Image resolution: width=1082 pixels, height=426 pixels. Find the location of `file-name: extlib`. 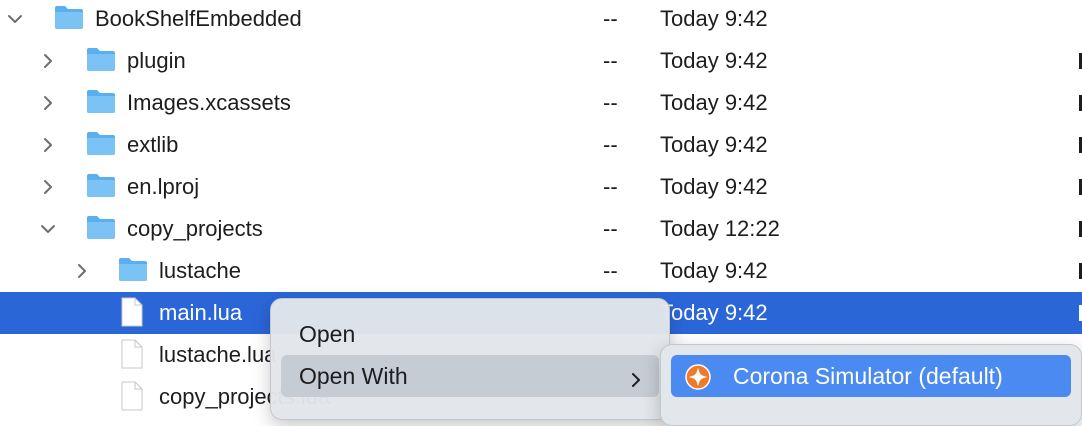

file-name: extlib is located at coordinates (153, 144).